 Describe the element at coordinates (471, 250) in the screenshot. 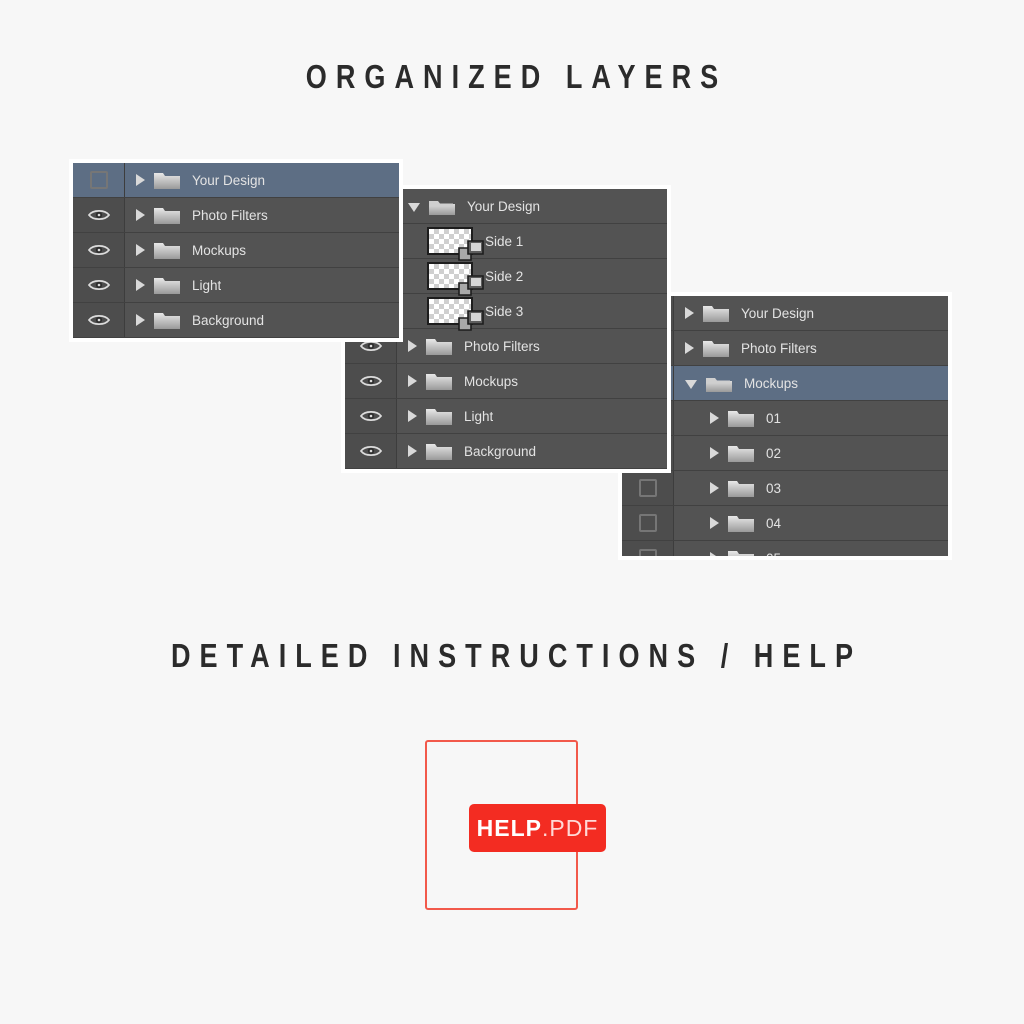

I see `layer-mask-icon` at that location.